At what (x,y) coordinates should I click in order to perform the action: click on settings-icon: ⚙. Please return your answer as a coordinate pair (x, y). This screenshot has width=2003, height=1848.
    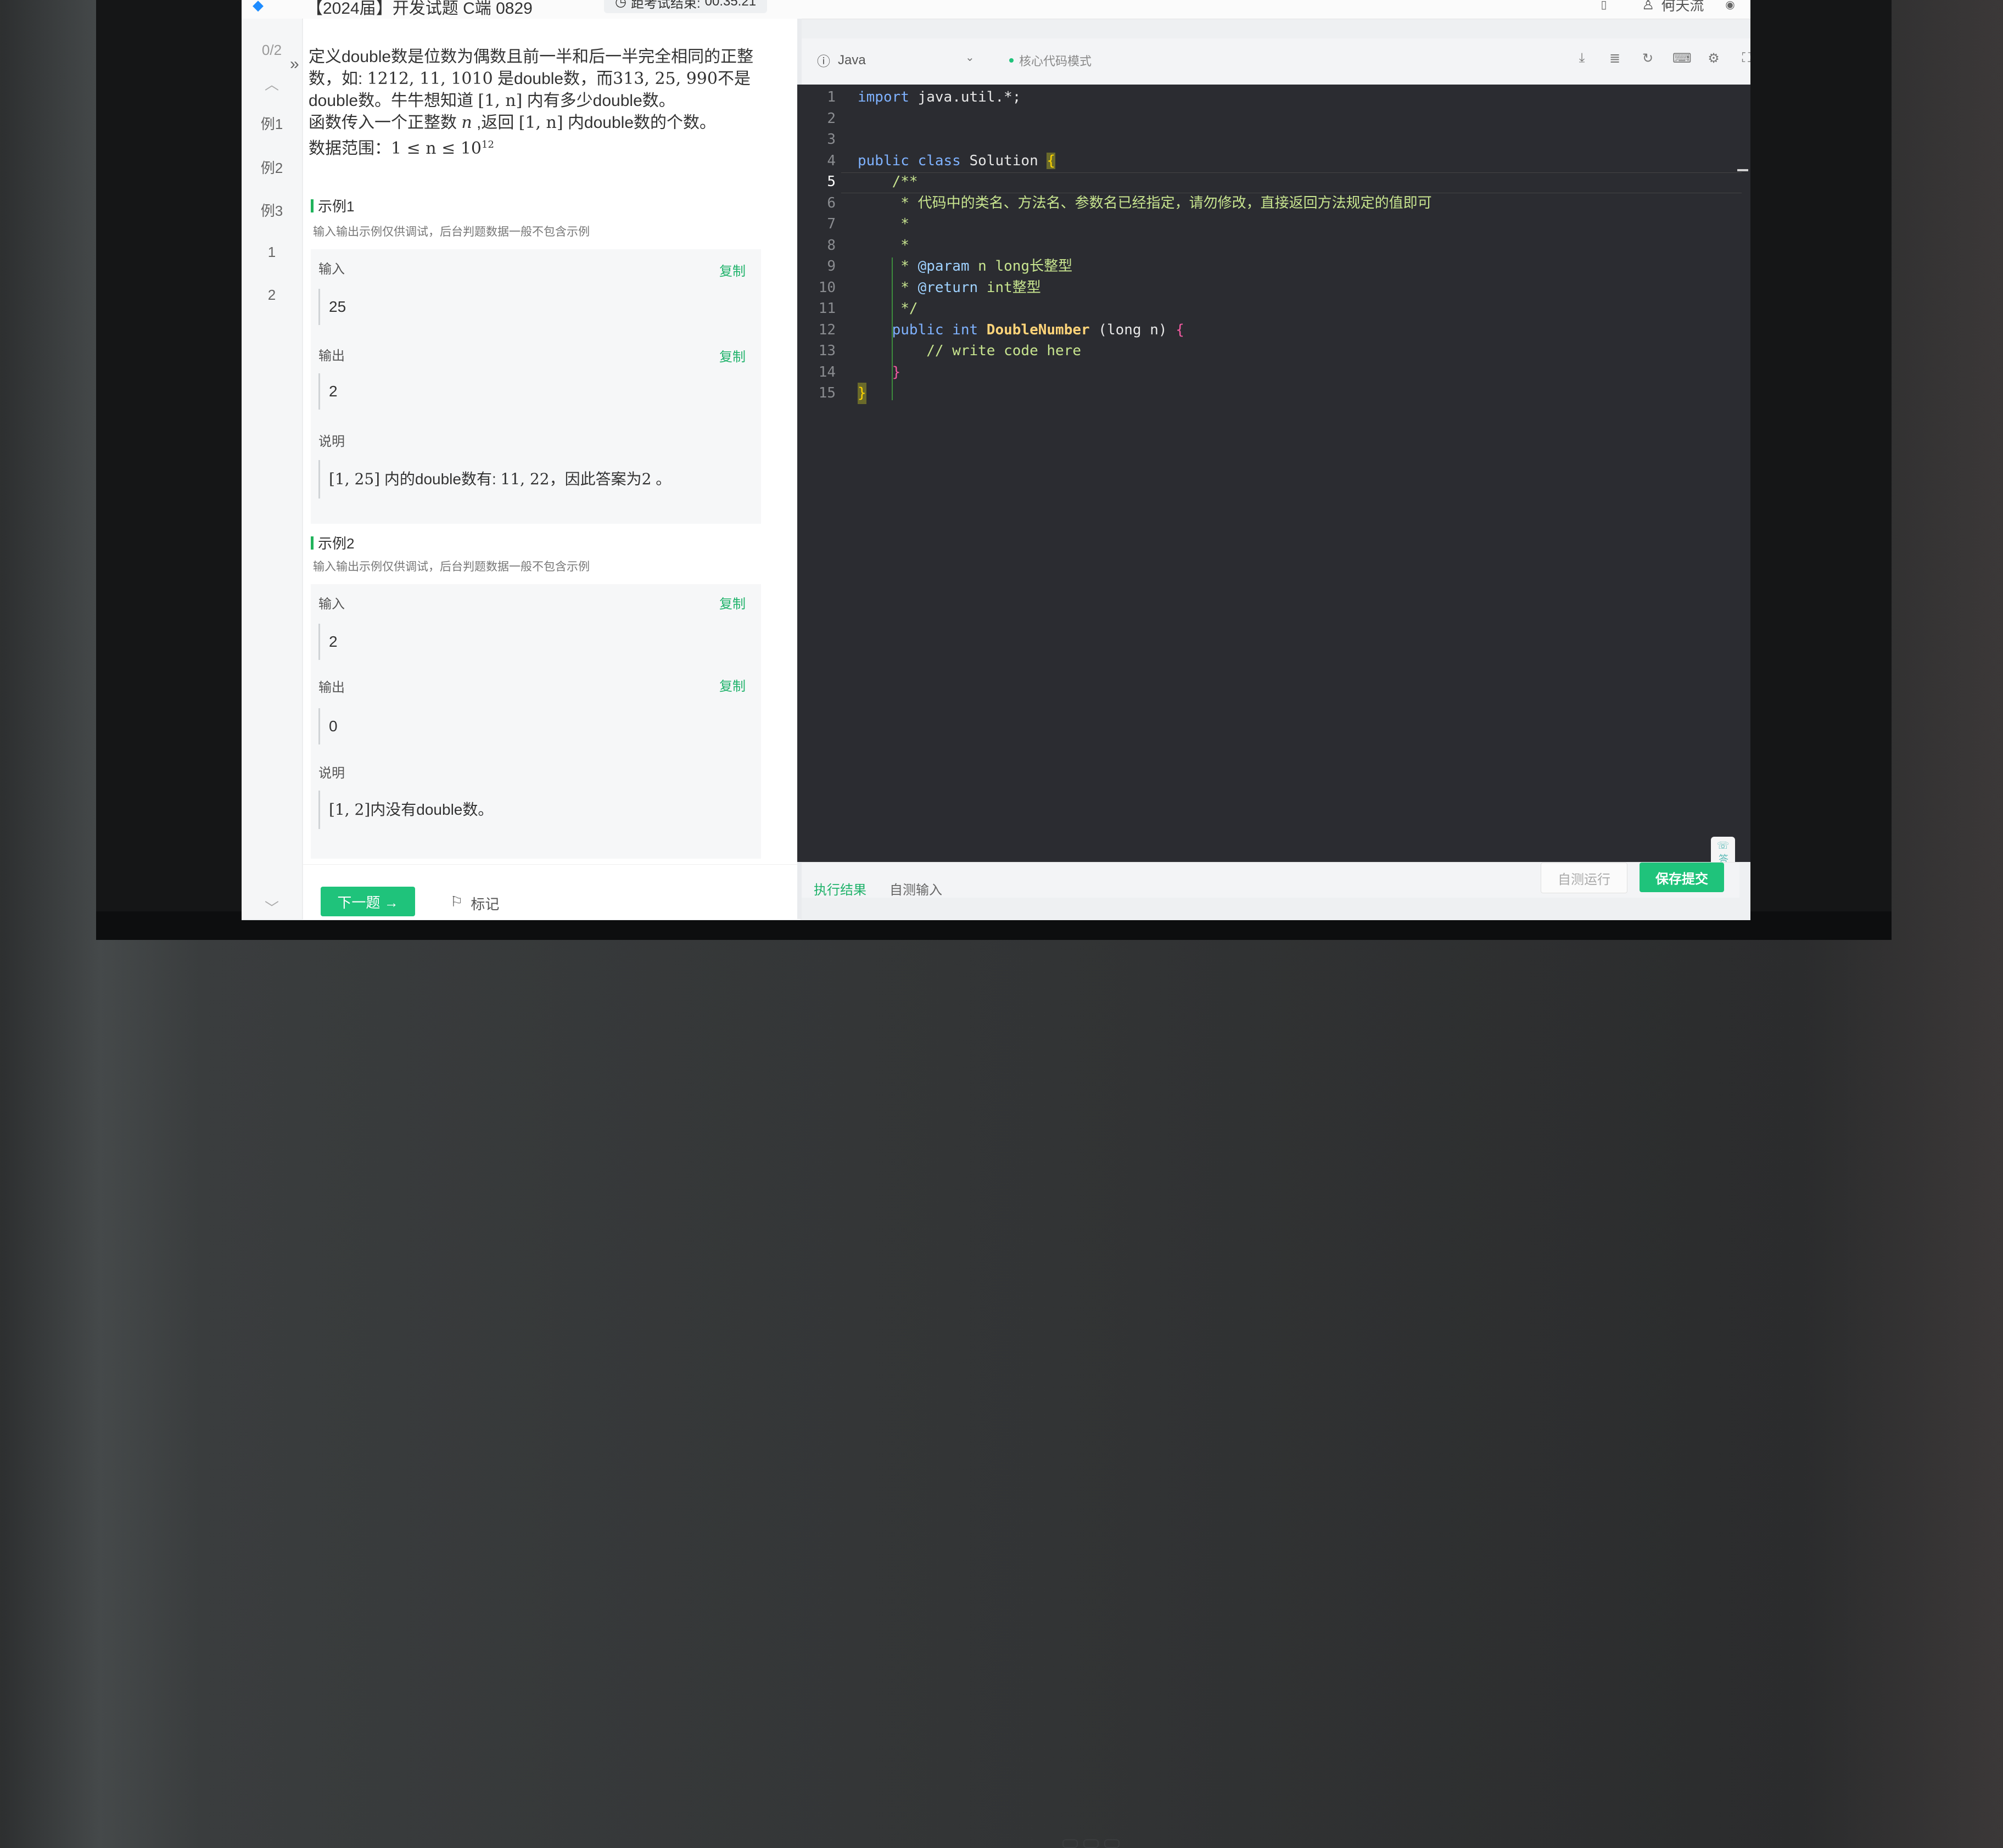
    Looking at the image, I should click on (1713, 59).